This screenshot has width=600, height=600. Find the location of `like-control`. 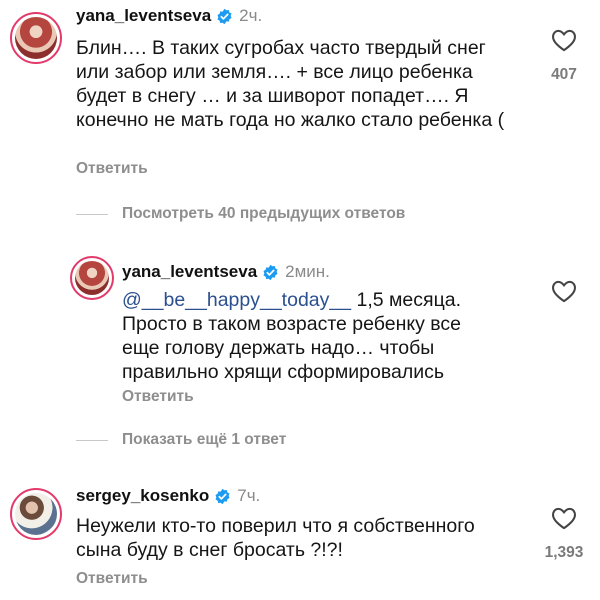

like-control is located at coordinates (564, 291).